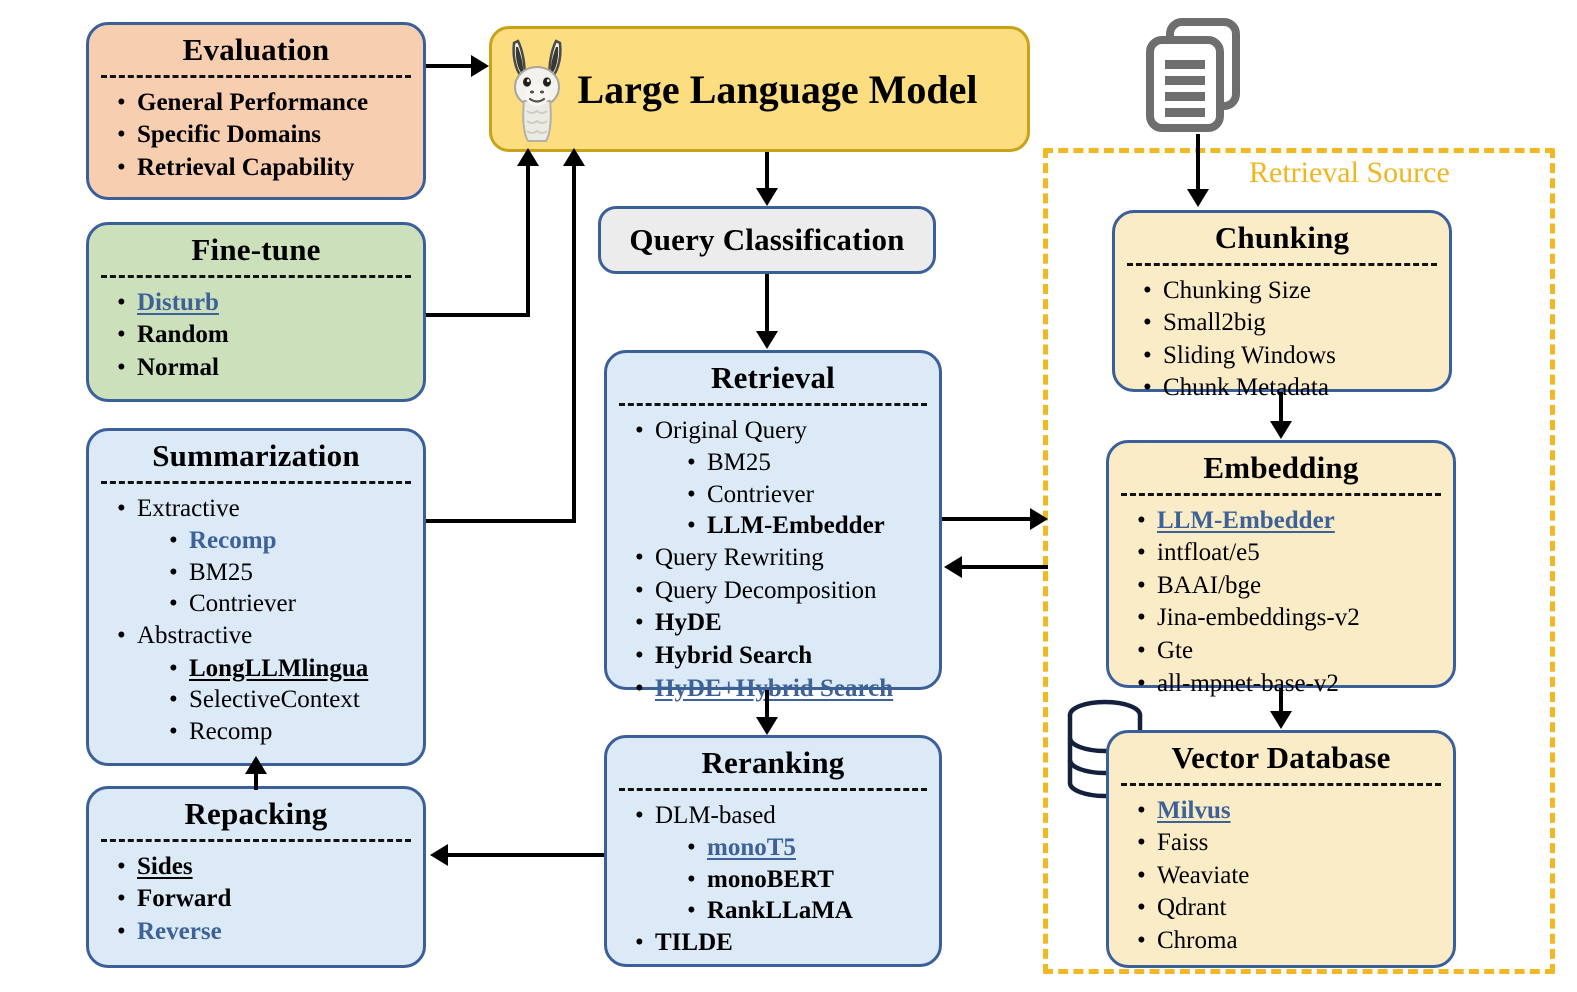 The image size is (1577, 992). I want to click on bullet-item: • General Performance, so click(264, 103).